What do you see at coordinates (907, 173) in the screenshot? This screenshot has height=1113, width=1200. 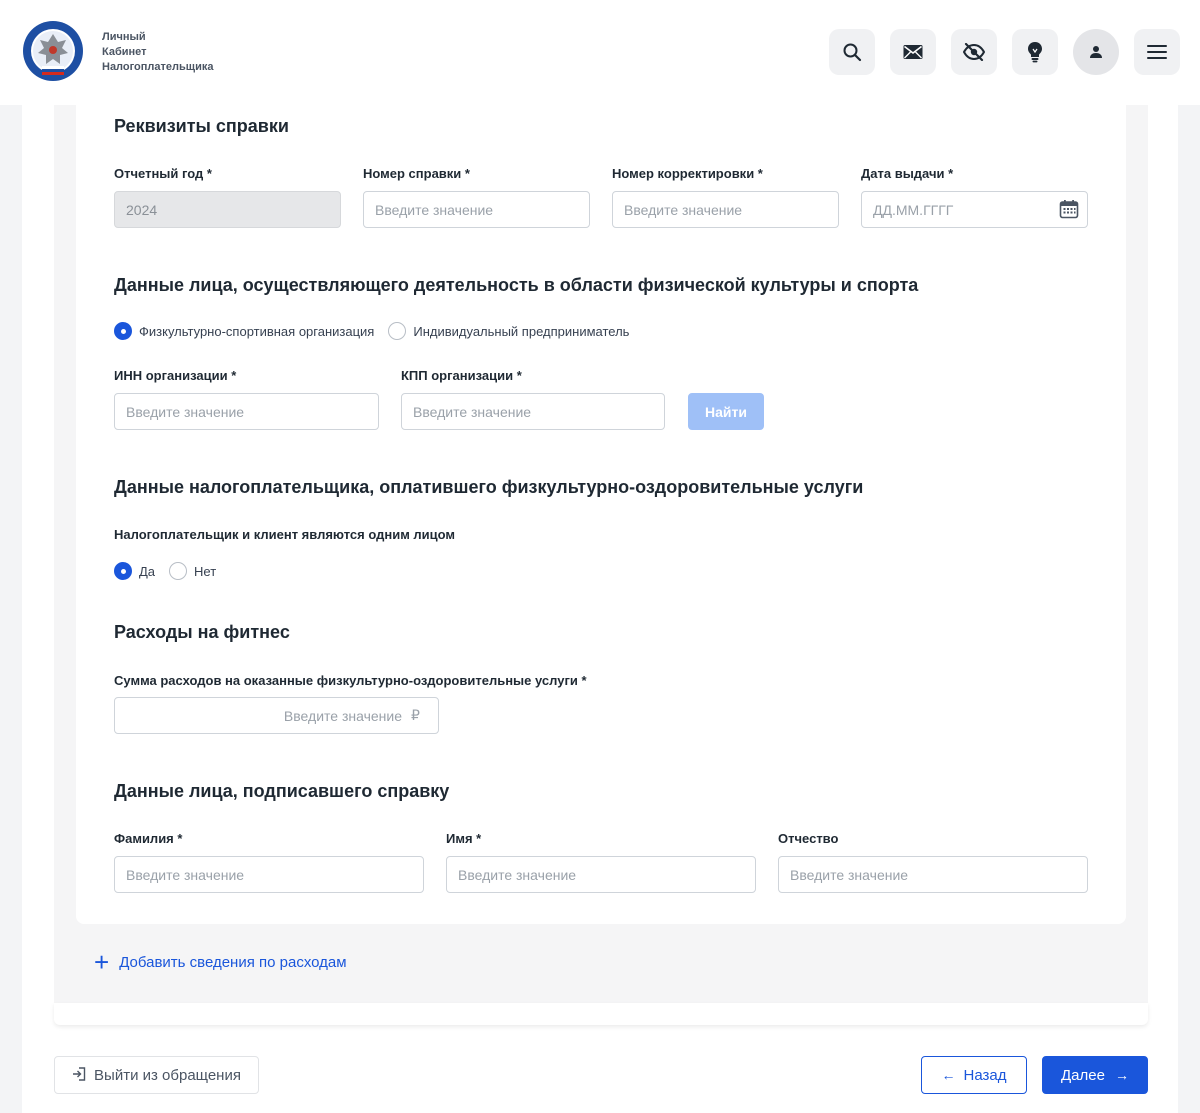 I see `issue-date-label: Дата выдачи *` at bounding box center [907, 173].